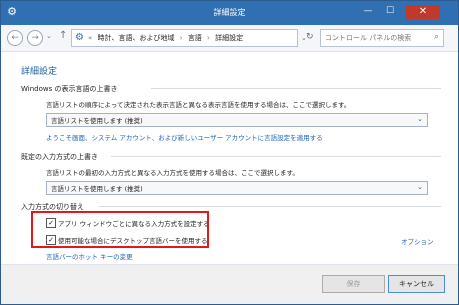 This screenshot has width=459, height=305. I want to click on search-box: ⌕, so click(382, 38).